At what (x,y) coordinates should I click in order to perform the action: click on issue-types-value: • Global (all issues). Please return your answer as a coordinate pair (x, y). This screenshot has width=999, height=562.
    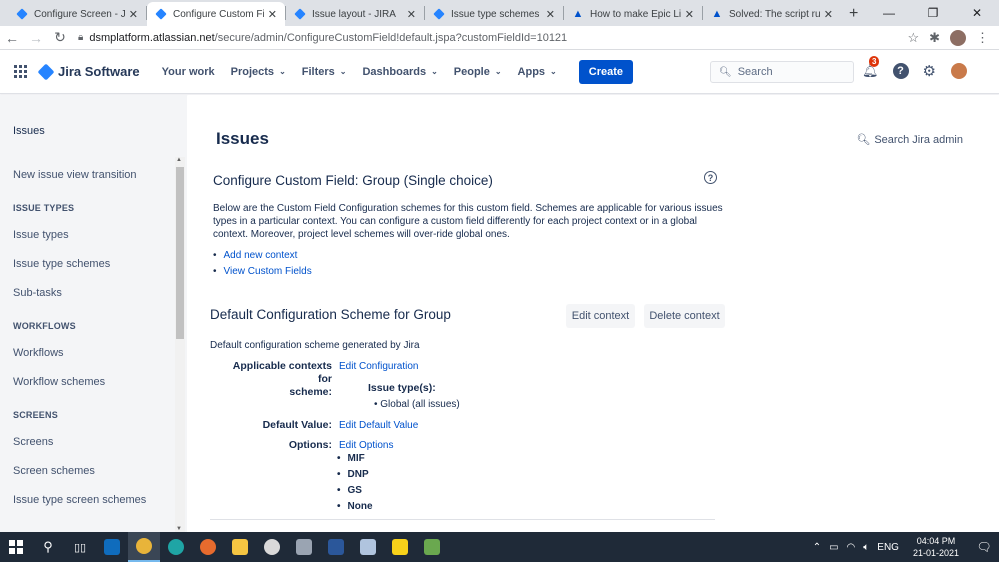
    Looking at the image, I should click on (417, 404).